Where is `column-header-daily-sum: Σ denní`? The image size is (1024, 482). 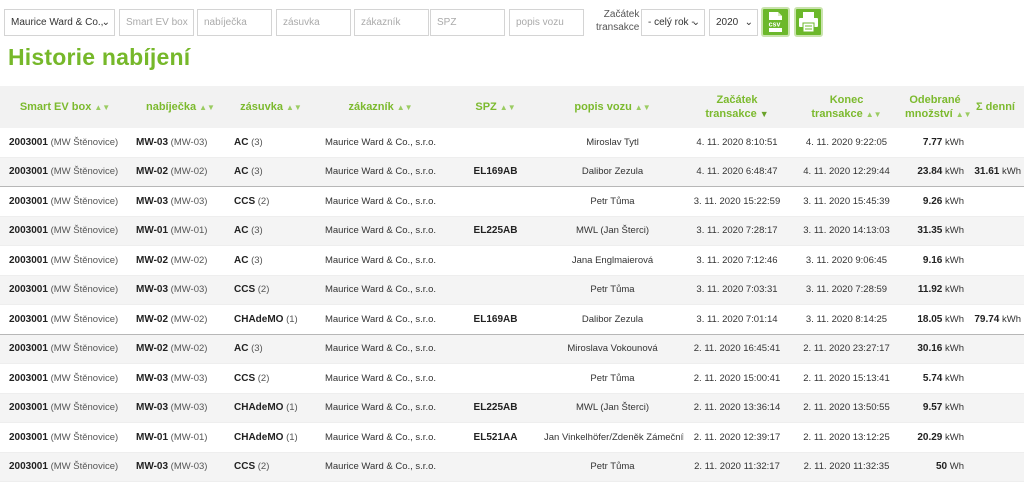 column-header-daily-sum: Σ denní is located at coordinates (995, 107).